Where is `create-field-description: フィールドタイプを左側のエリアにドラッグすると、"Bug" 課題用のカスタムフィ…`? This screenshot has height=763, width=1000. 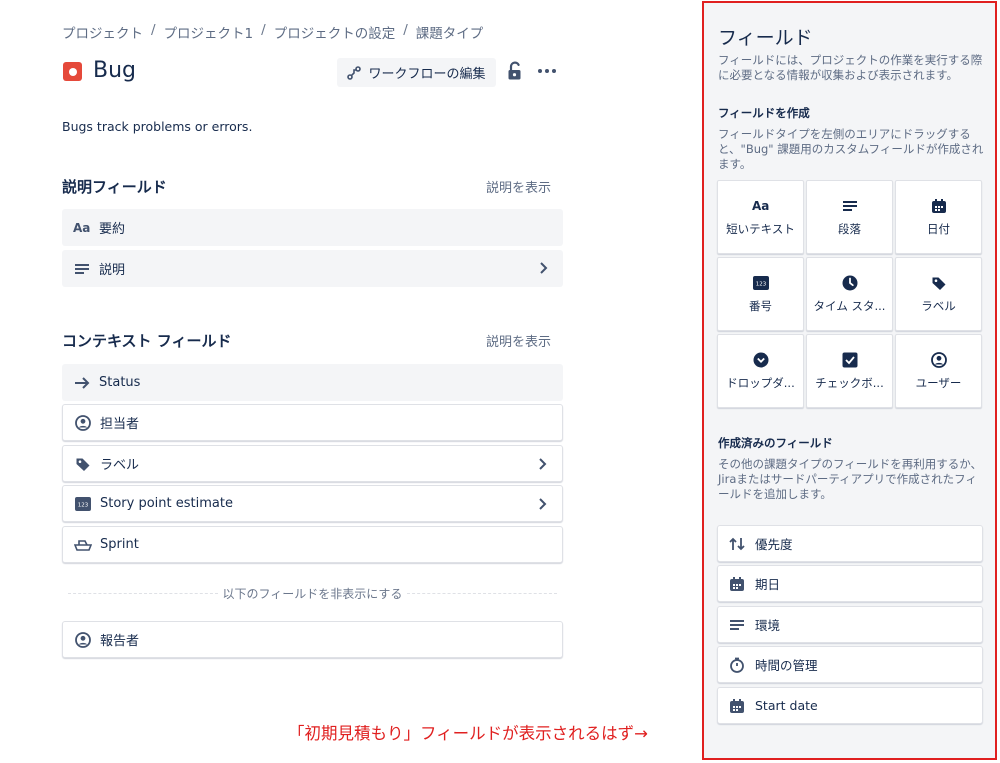
create-field-description: フィールドタイプを左側のエリアにドラッグすると、"Bug" 課題用のカスタムフィ… is located at coordinates (851, 149).